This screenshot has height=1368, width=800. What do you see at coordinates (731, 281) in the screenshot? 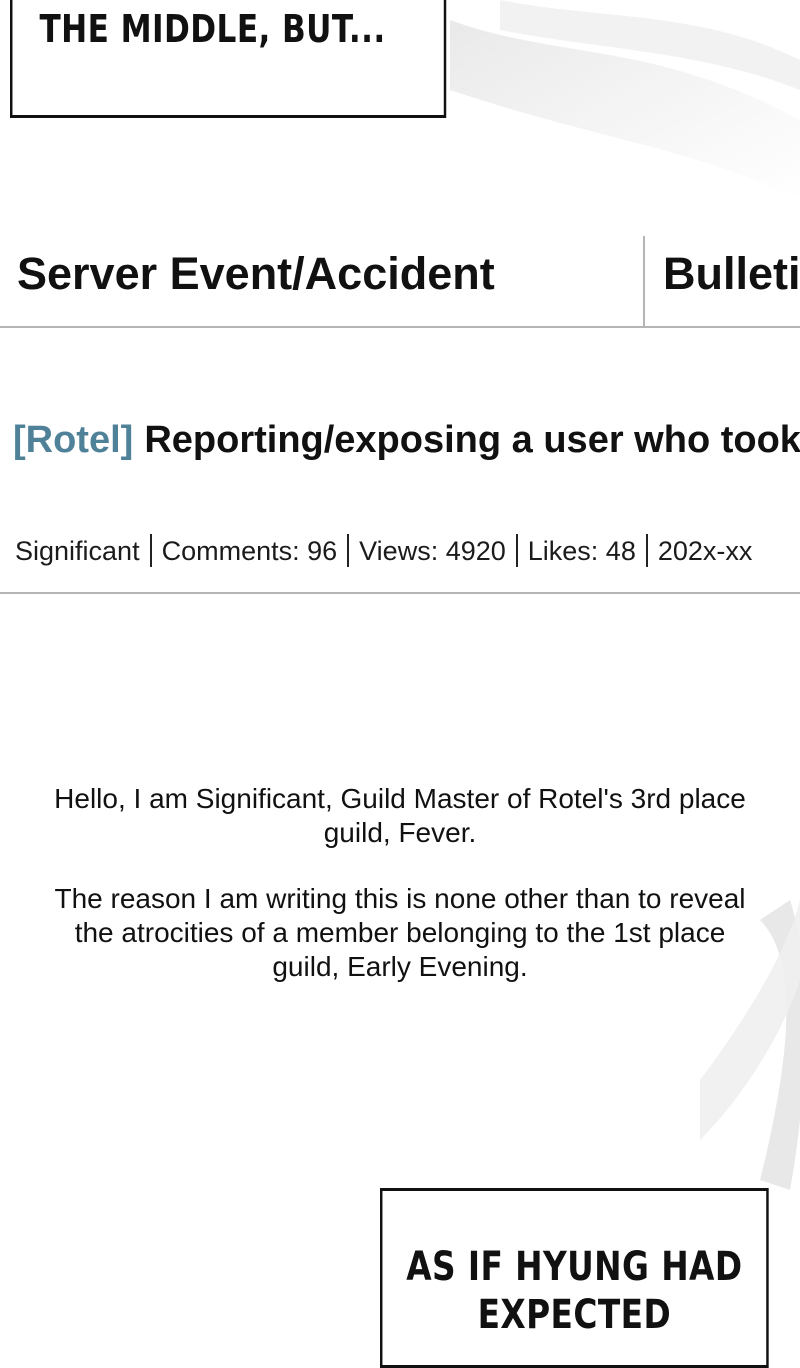
I see `tab-bulletin: Bulletin` at bounding box center [731, 281].